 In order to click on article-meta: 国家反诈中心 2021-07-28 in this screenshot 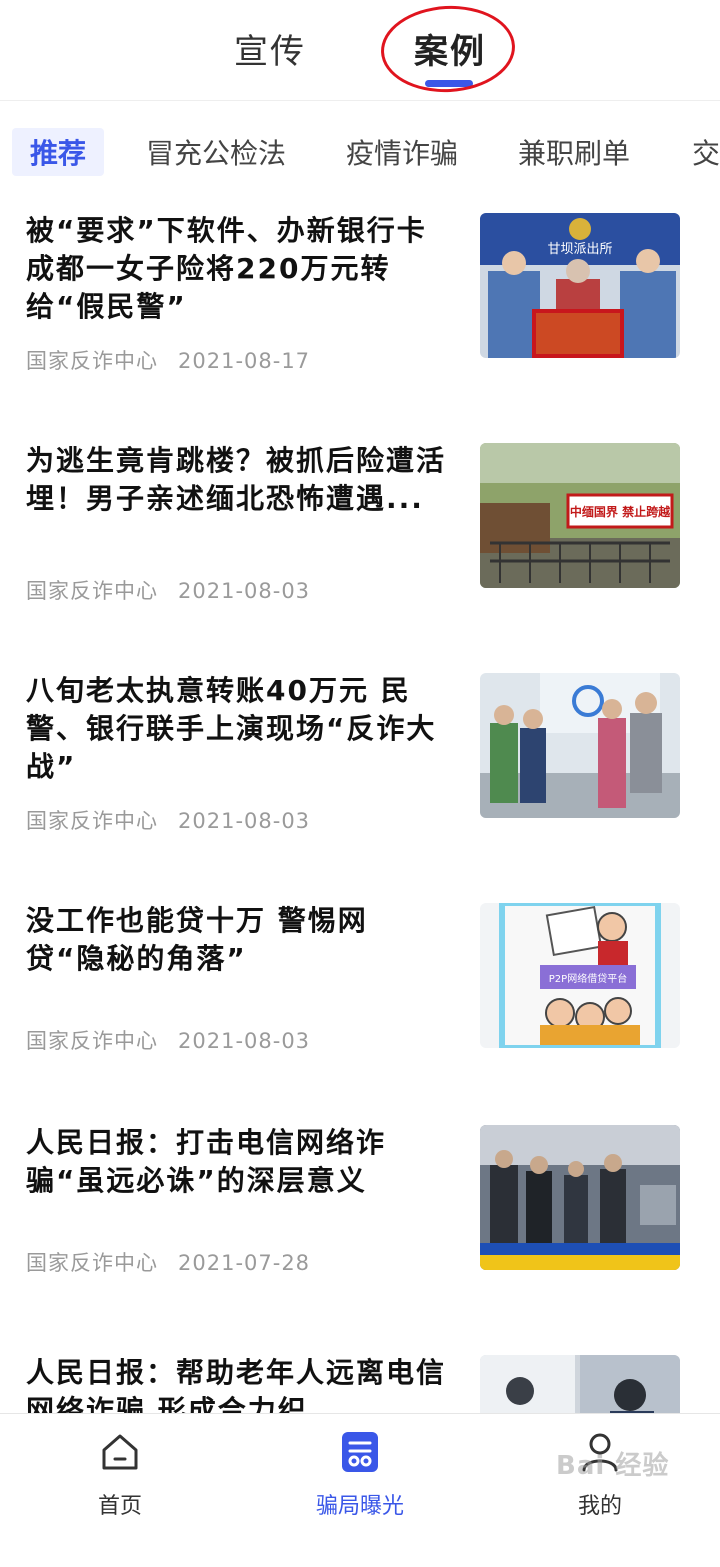, I will do `click(168, 1262)`.